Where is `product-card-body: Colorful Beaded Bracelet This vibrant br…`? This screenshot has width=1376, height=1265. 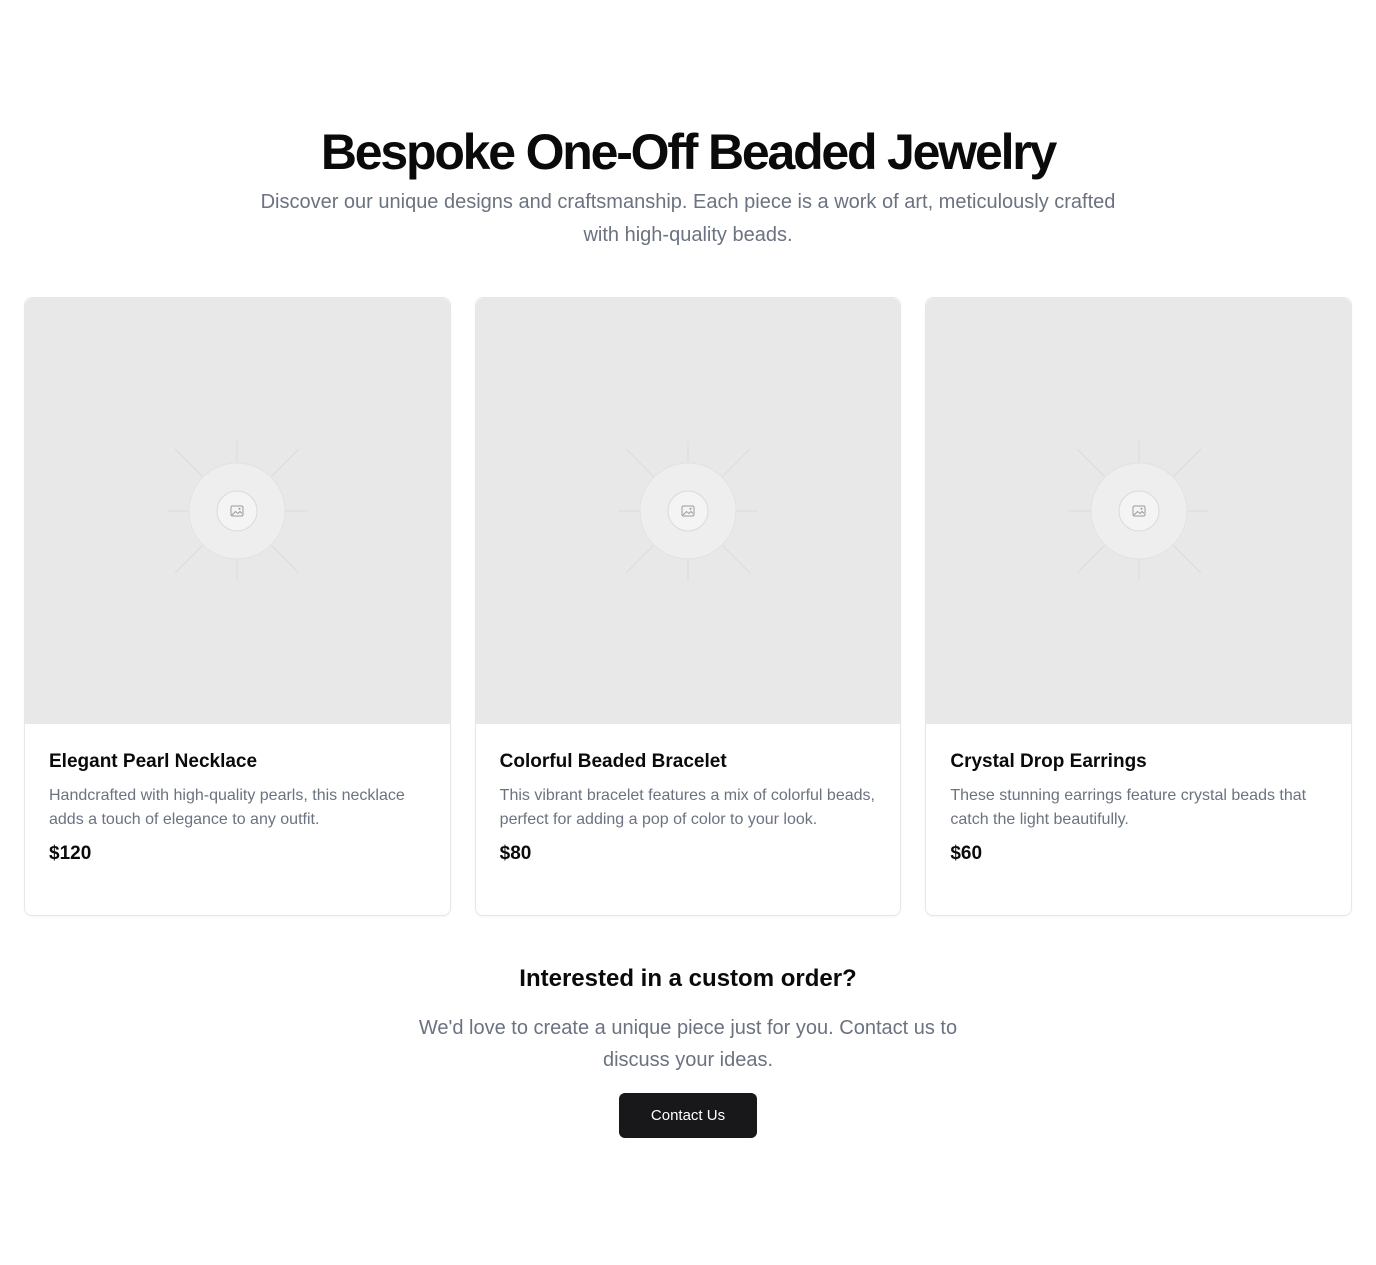 product-card-body: Colorful Beaded Bracelet This vibrant br… is located at coordinates (688, 807).